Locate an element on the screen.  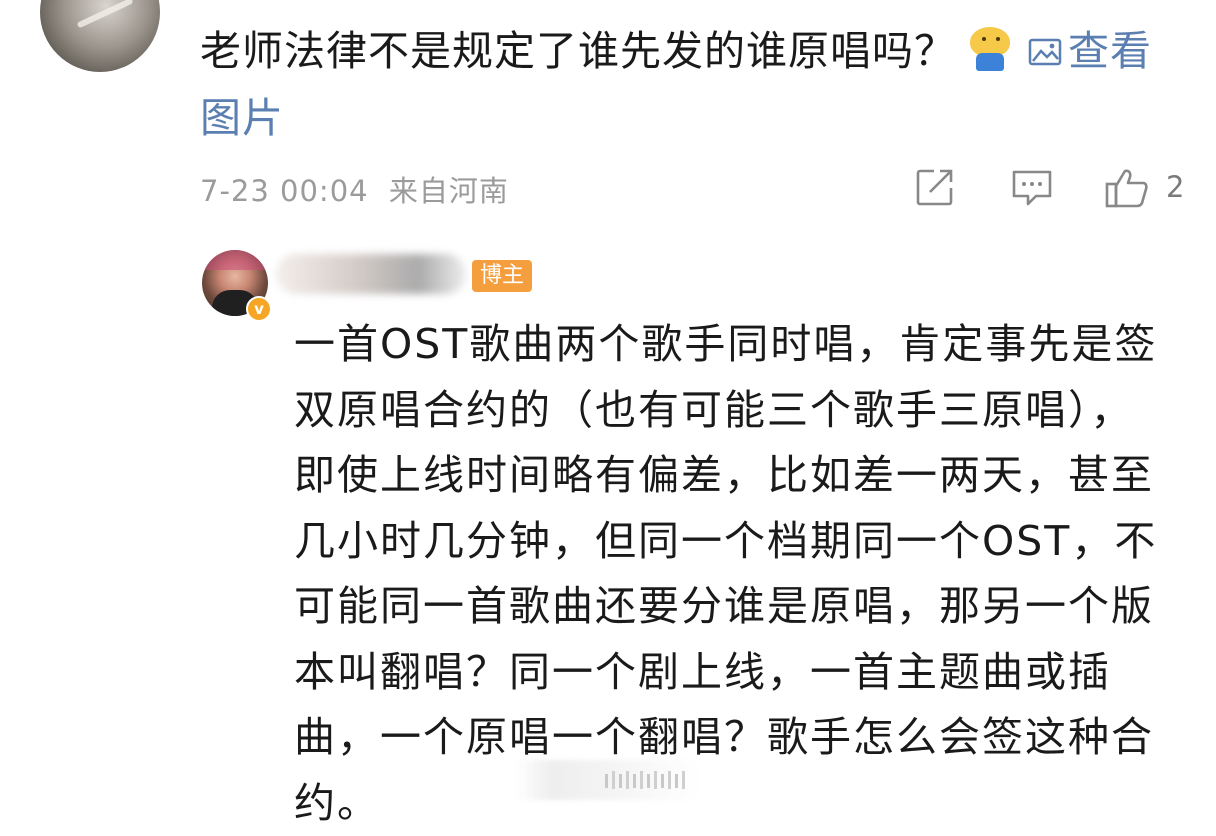
comment-text: 老师法律不是规定了谁先发的谁原唱吗？ 查看图片 is located at coordinates (695, 85).